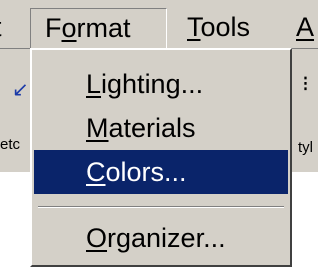 This screenshot has height=267, width=320. I want to click on menu-item-materials-mnemonic: M, so click(97, 128).